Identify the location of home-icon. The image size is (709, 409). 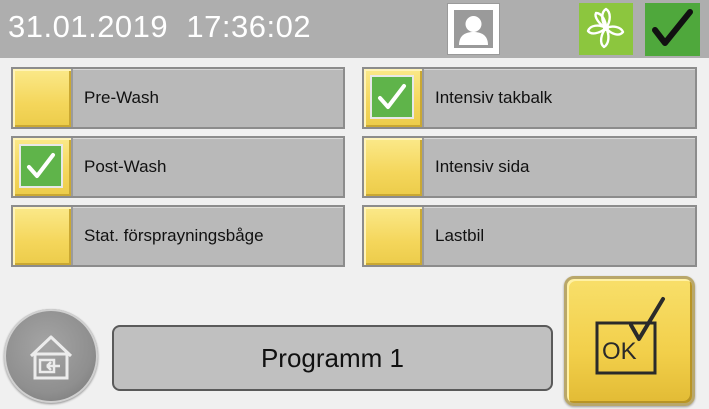
(51, 357).